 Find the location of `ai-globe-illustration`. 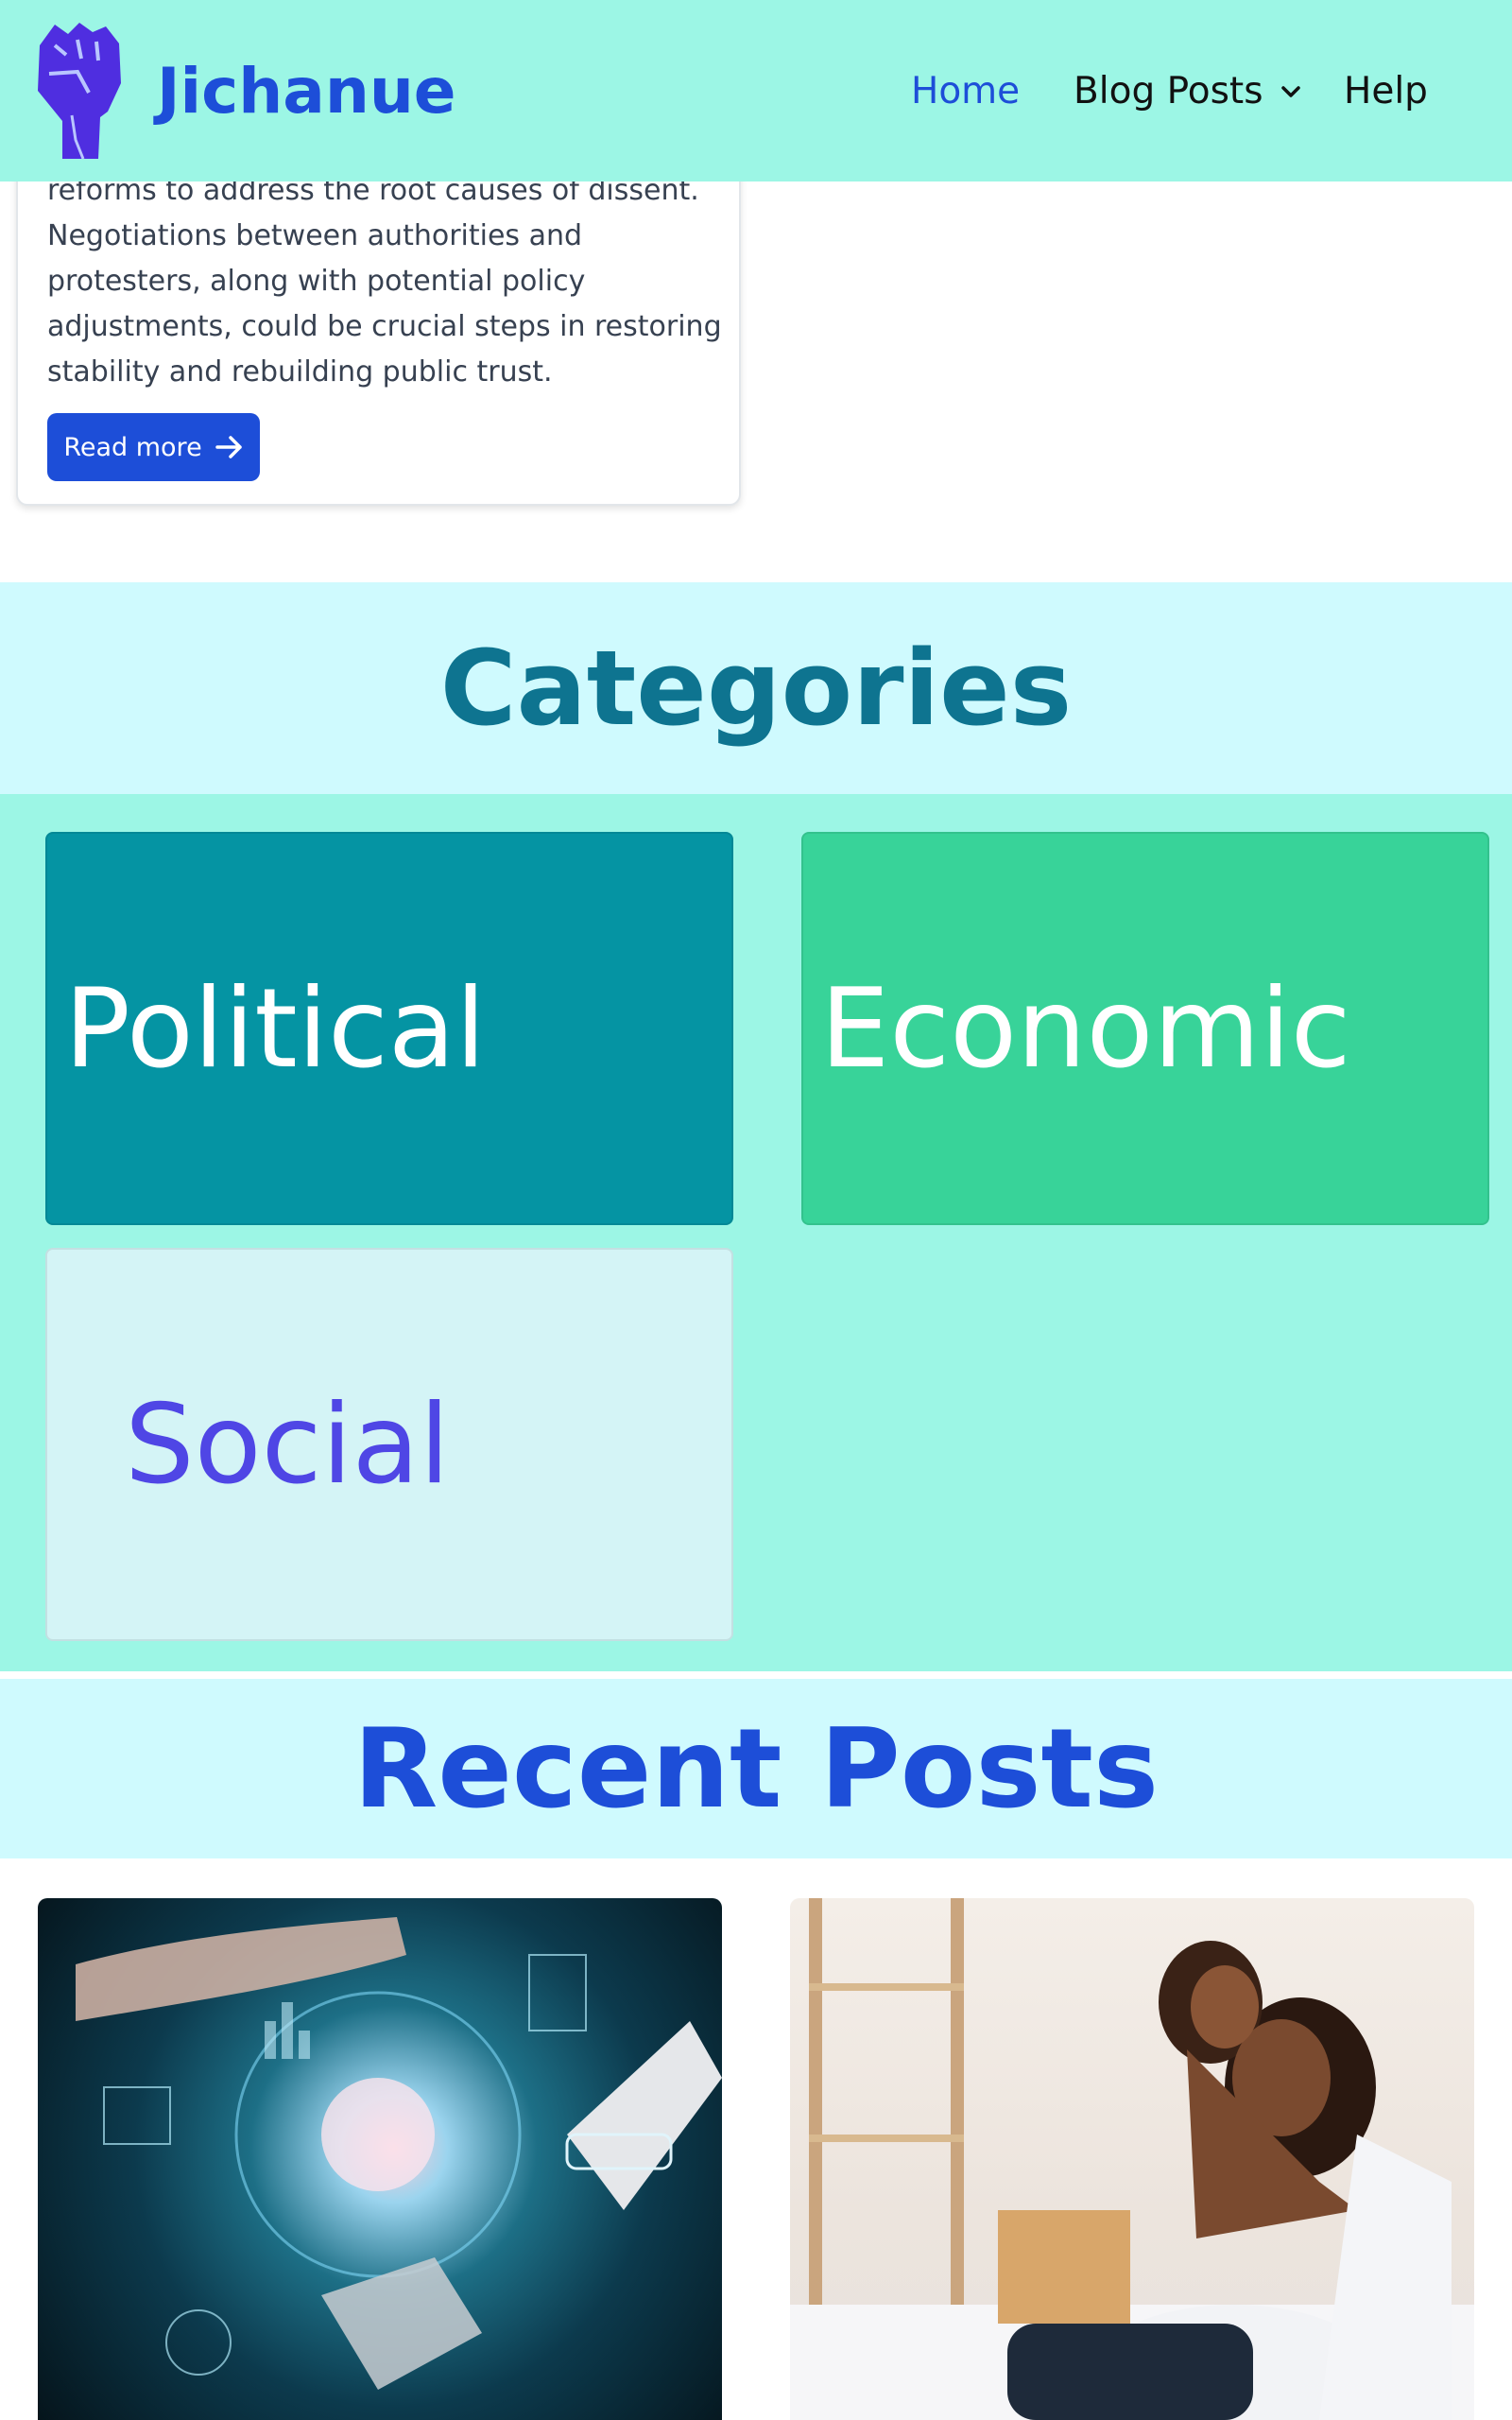

ai-globe-illustration is located at coordinates (399, 2153).